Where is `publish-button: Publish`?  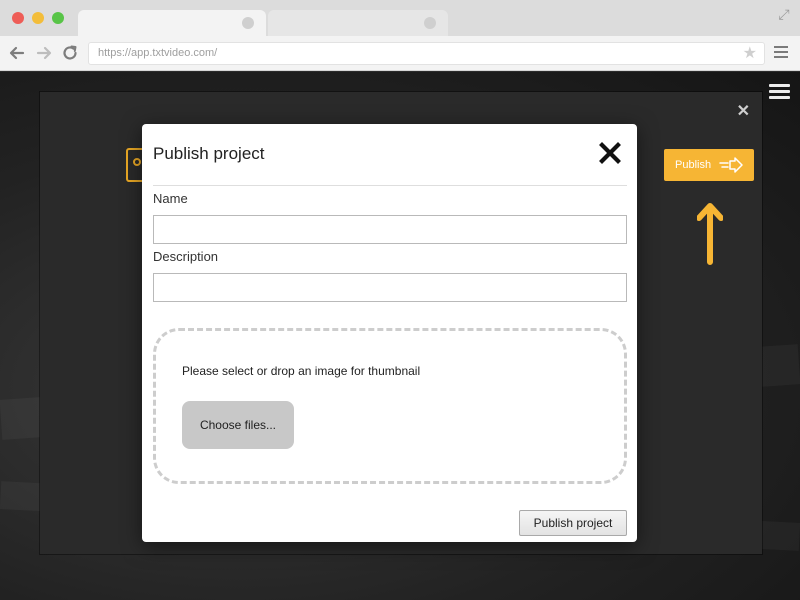
publish-button: Publish is located at coordinates (709, 165).